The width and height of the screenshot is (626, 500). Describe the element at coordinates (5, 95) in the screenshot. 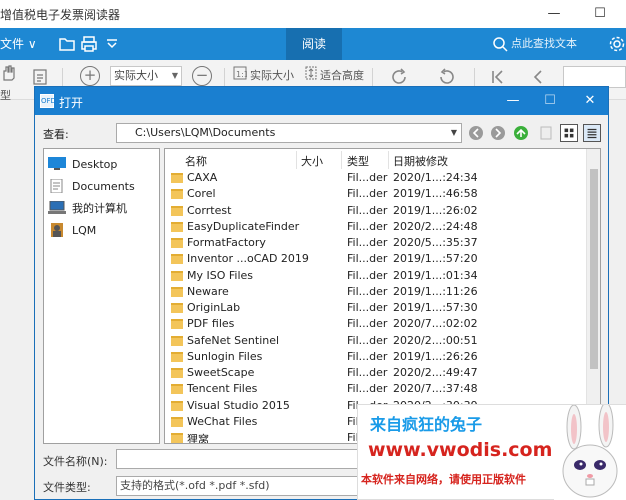

I see `toolbar-cut-label: 型` at that location.